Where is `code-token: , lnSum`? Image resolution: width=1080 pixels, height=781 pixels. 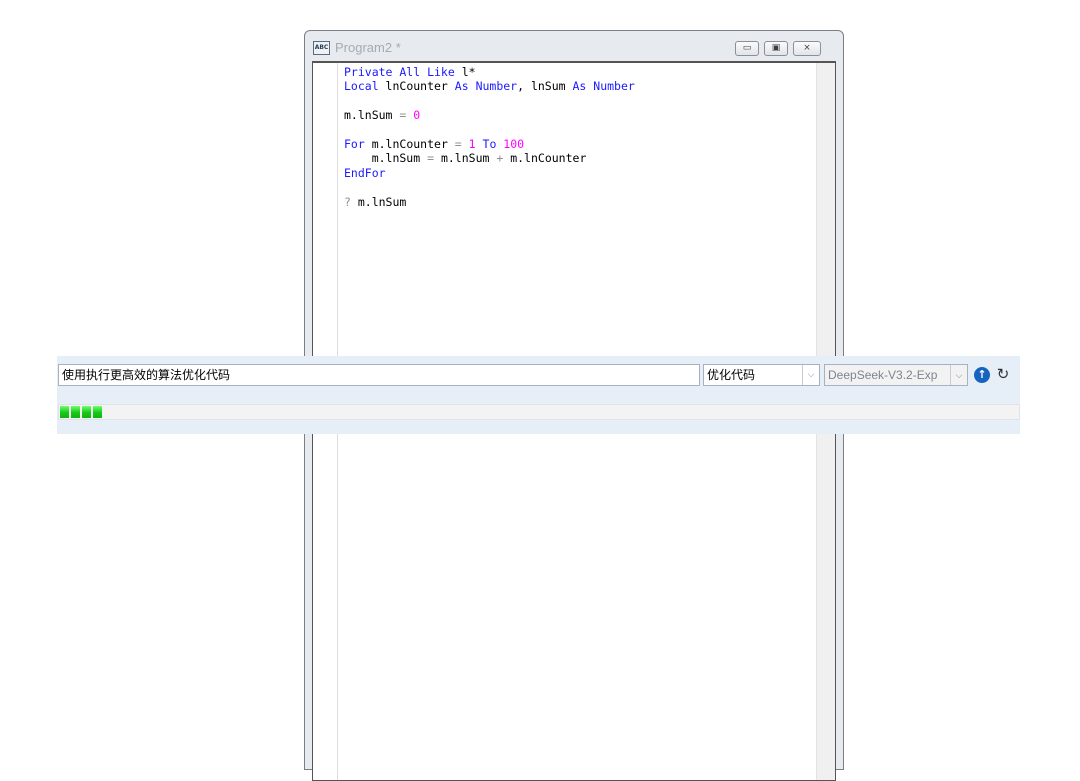
code-token: , lnSum is located at coordinates (545, 86).